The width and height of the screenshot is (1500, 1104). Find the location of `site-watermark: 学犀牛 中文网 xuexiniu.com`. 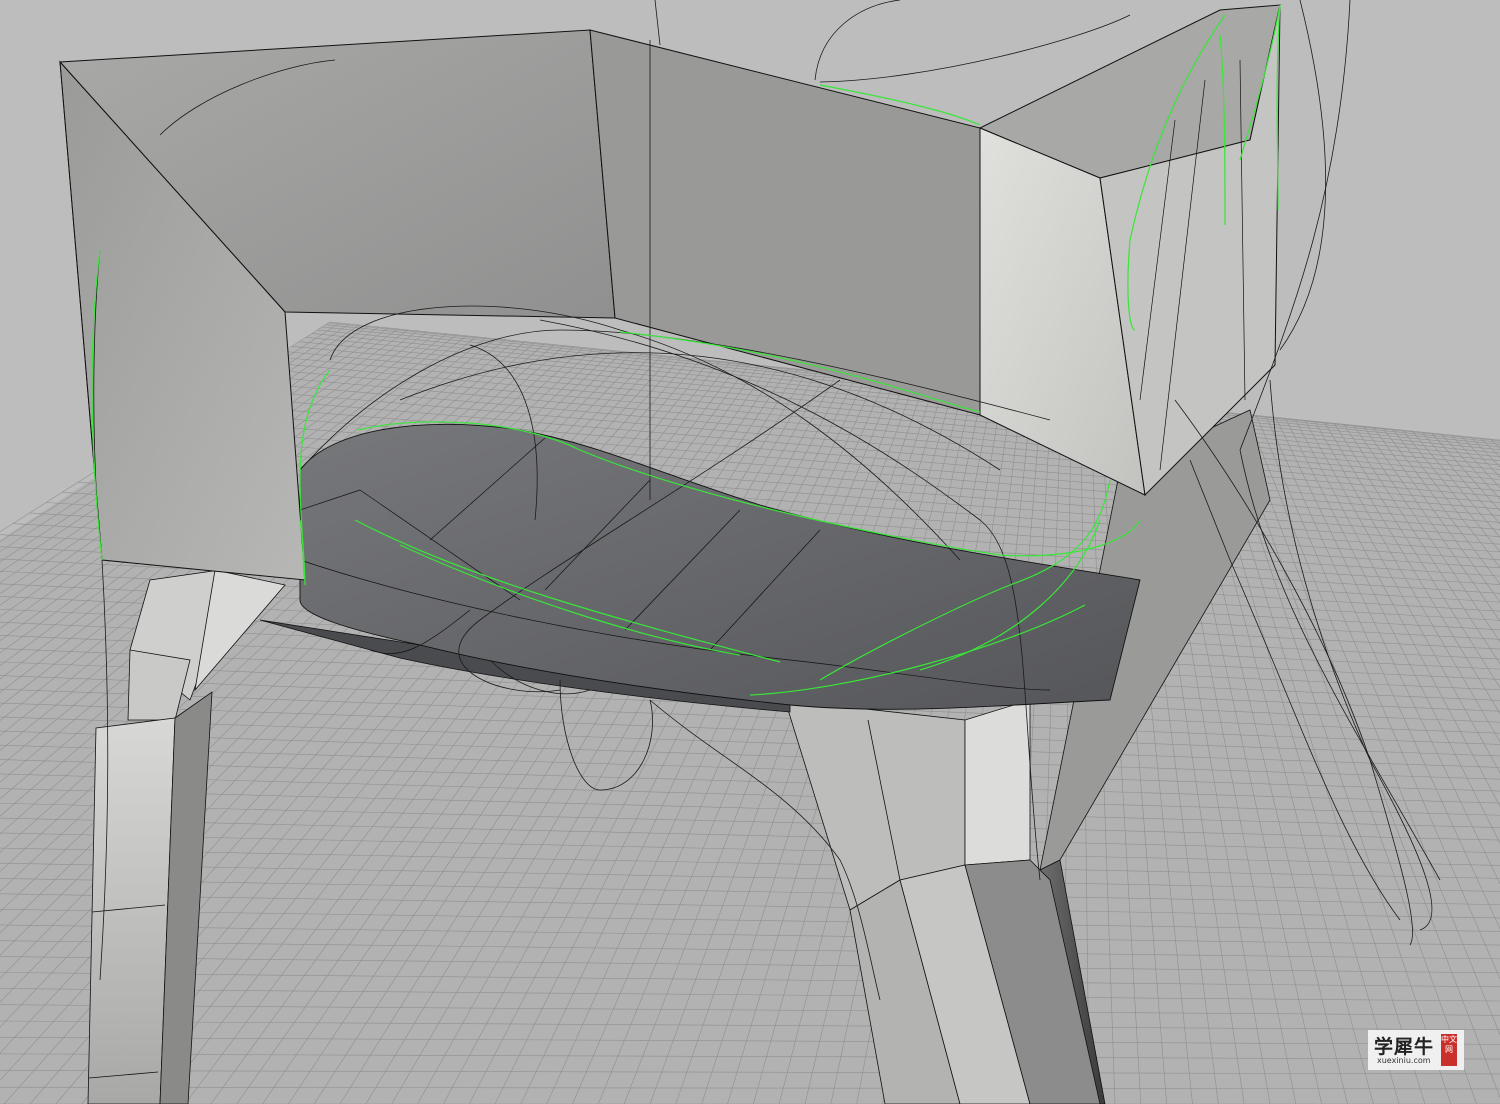

site-watermark: 学犀牛 中文网 xuexiniu.com is located at coordinates (1416, 1050).